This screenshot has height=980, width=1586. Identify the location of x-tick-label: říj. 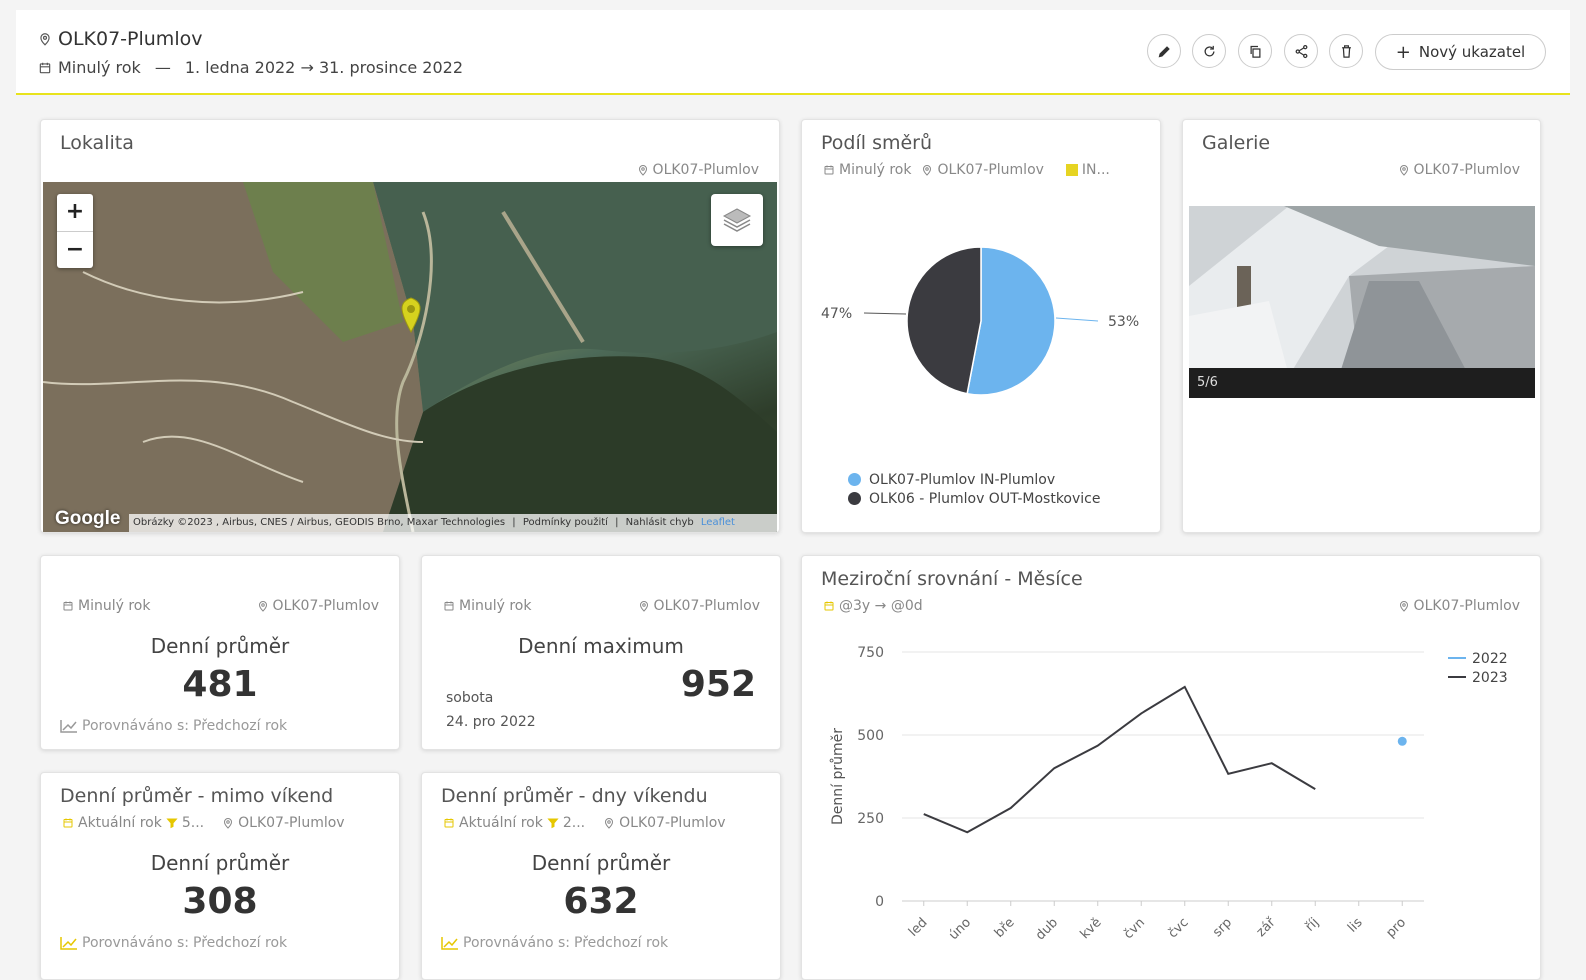
(1313, 925).